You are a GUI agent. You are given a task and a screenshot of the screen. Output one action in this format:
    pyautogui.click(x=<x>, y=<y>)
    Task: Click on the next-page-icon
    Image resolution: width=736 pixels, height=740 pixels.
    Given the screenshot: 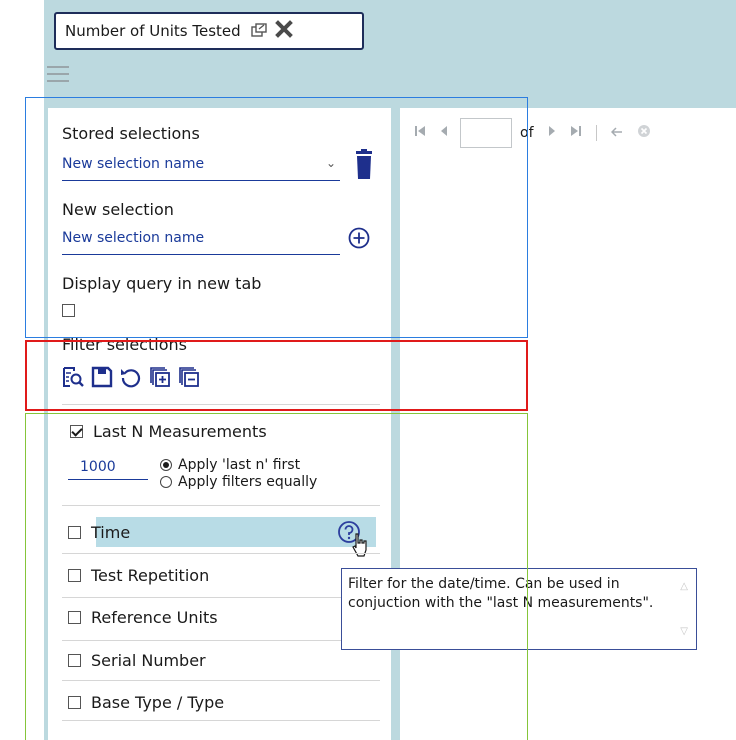 What is the action you would take?
    pyautogui.click(x=552, y=133)
    